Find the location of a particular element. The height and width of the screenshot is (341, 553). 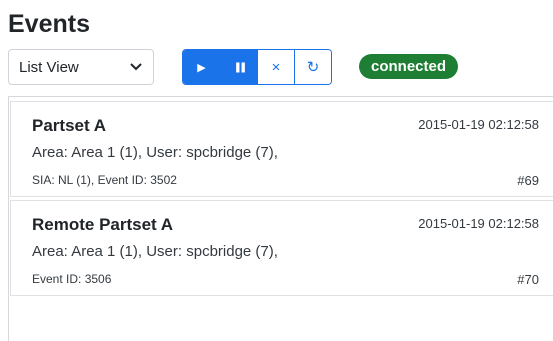

play-icon: ▶ is located at coordinates (201, 67).